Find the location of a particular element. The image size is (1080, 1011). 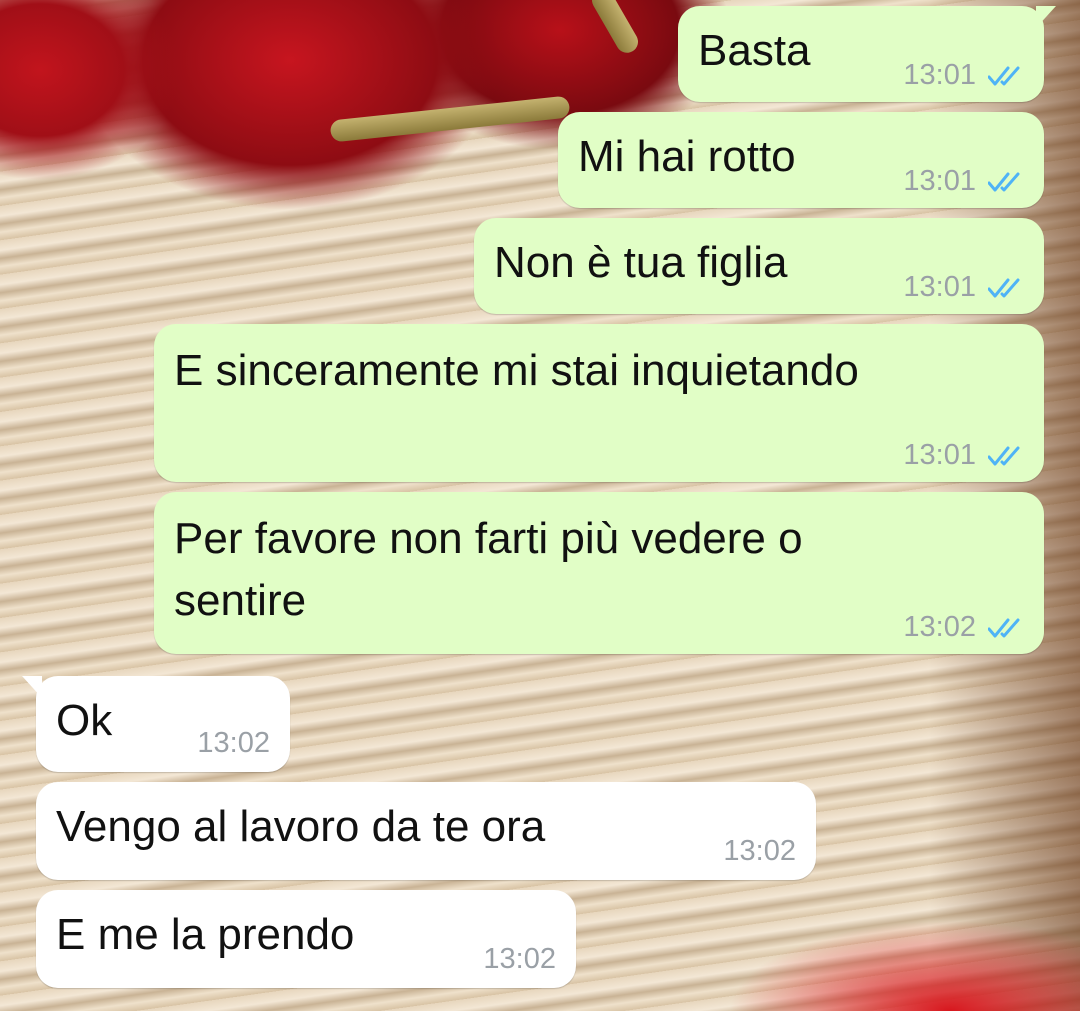

message-text: Ok is located at coordinates (84, 720).